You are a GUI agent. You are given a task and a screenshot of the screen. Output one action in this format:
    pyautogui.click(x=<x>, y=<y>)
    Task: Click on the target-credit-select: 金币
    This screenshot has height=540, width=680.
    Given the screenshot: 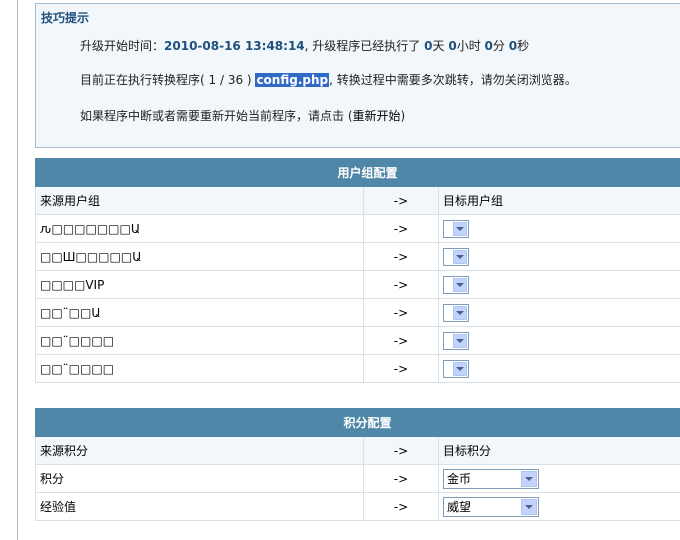 What is the action you would take?
    pyautogui.click(x=491, y=478)
    